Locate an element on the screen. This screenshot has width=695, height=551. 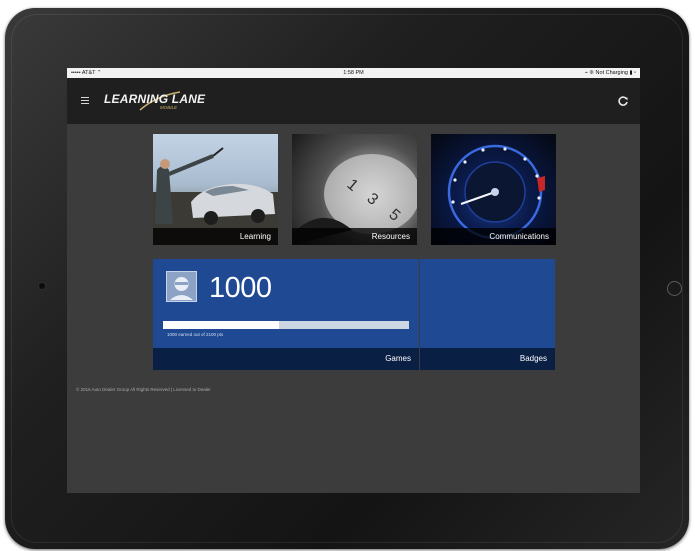
front-camera is located at coordinates (42, 286).